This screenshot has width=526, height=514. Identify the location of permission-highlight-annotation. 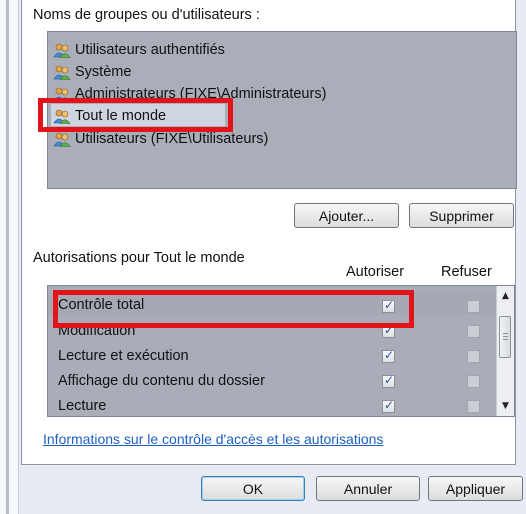
(233, 309).